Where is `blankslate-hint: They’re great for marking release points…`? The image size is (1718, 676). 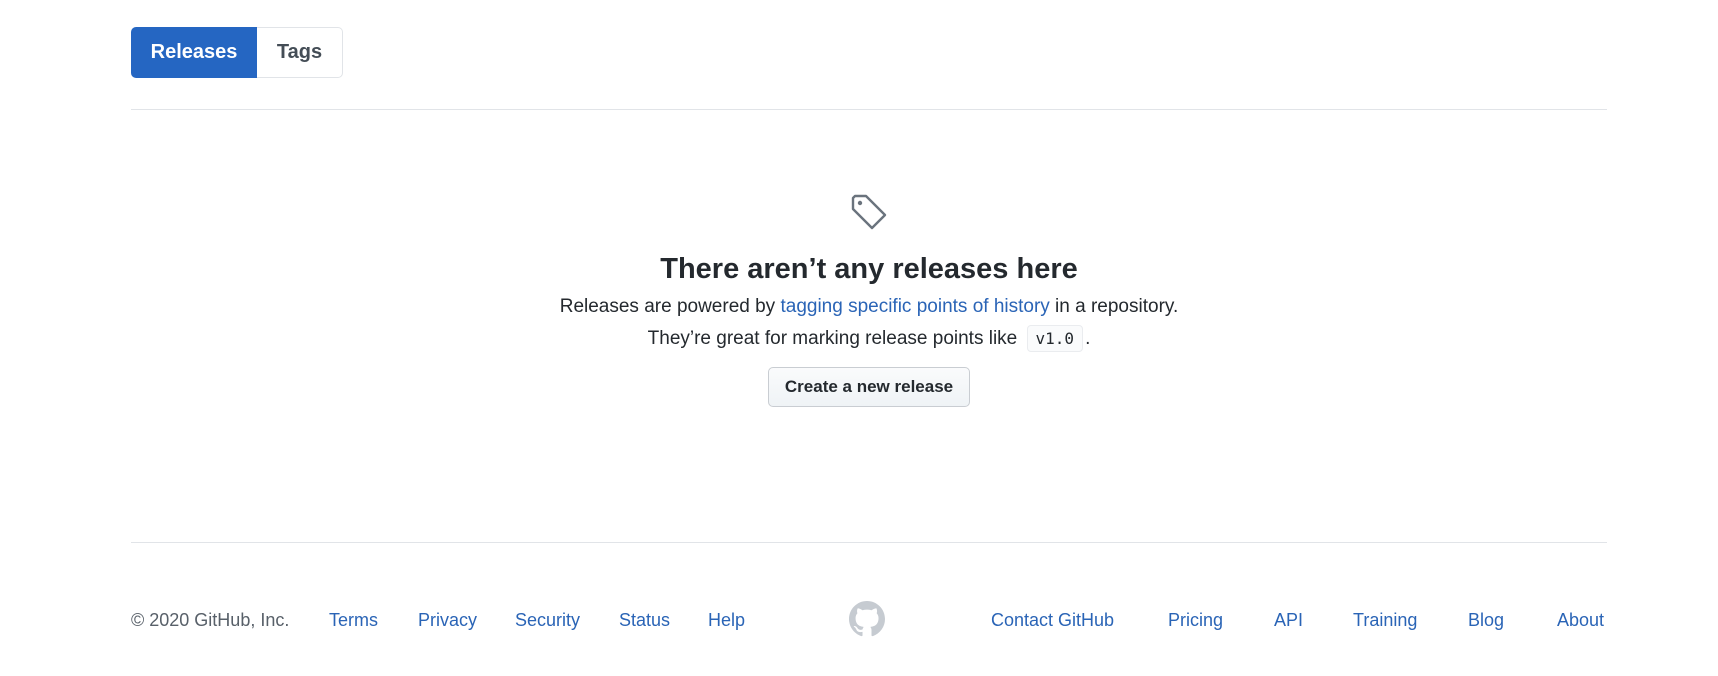
blankslate-hint: They’re great for marking release points… is located at coordinates (869, 339).